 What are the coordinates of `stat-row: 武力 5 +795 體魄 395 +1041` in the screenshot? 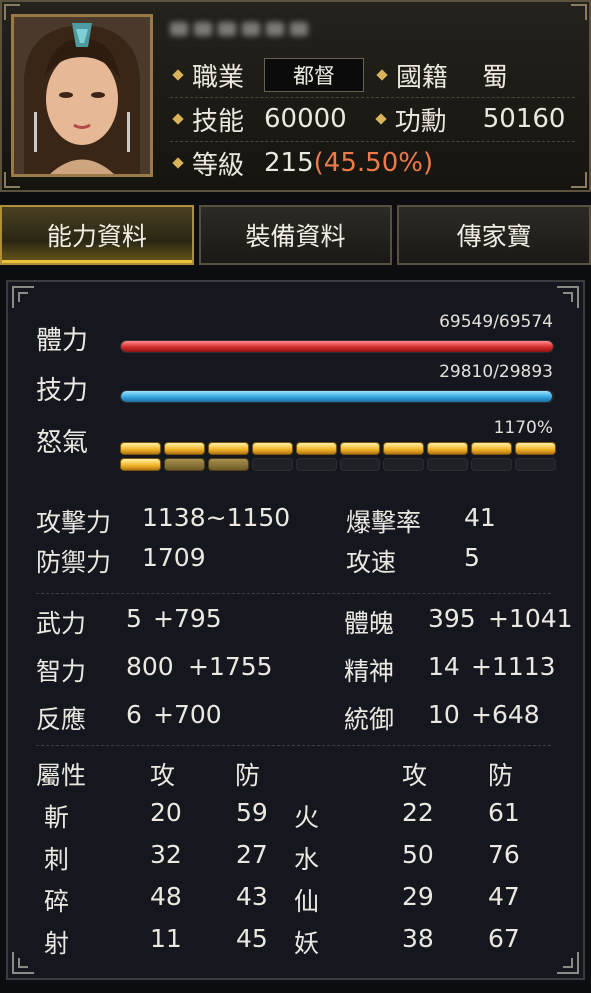 It's located at (295, 624).